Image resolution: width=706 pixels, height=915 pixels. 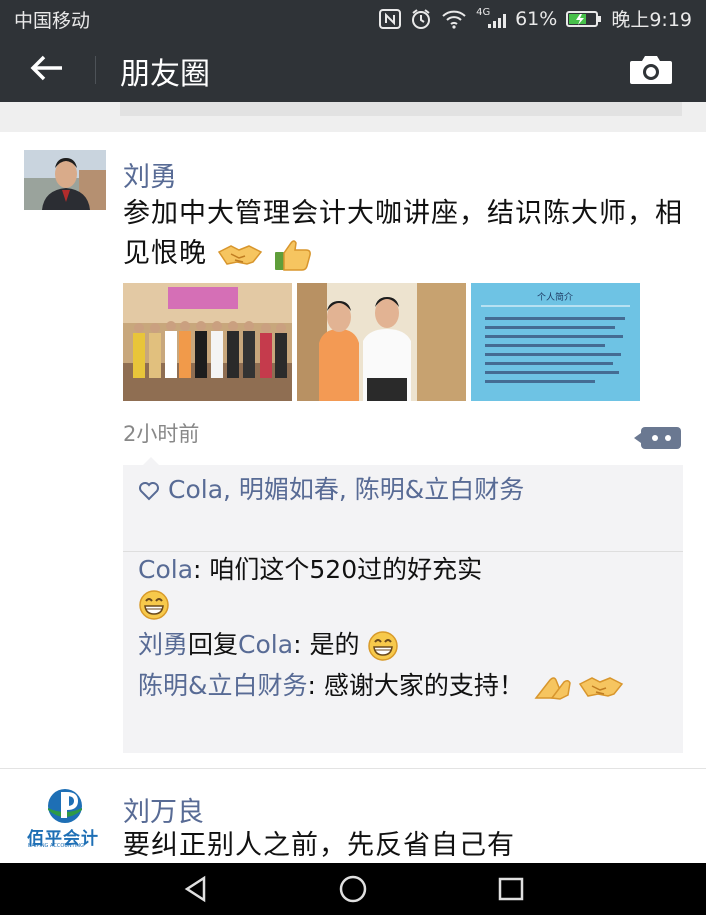 I want to click on two-people-photo-image, so click(x=381, y=342).